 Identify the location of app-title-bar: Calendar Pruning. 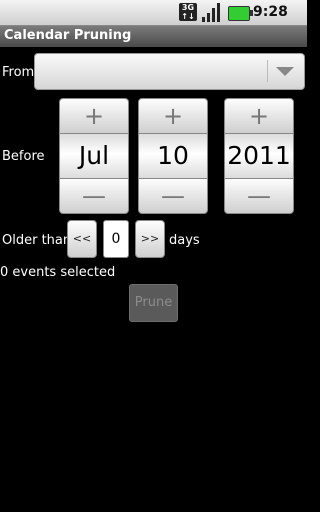
(153, 36).